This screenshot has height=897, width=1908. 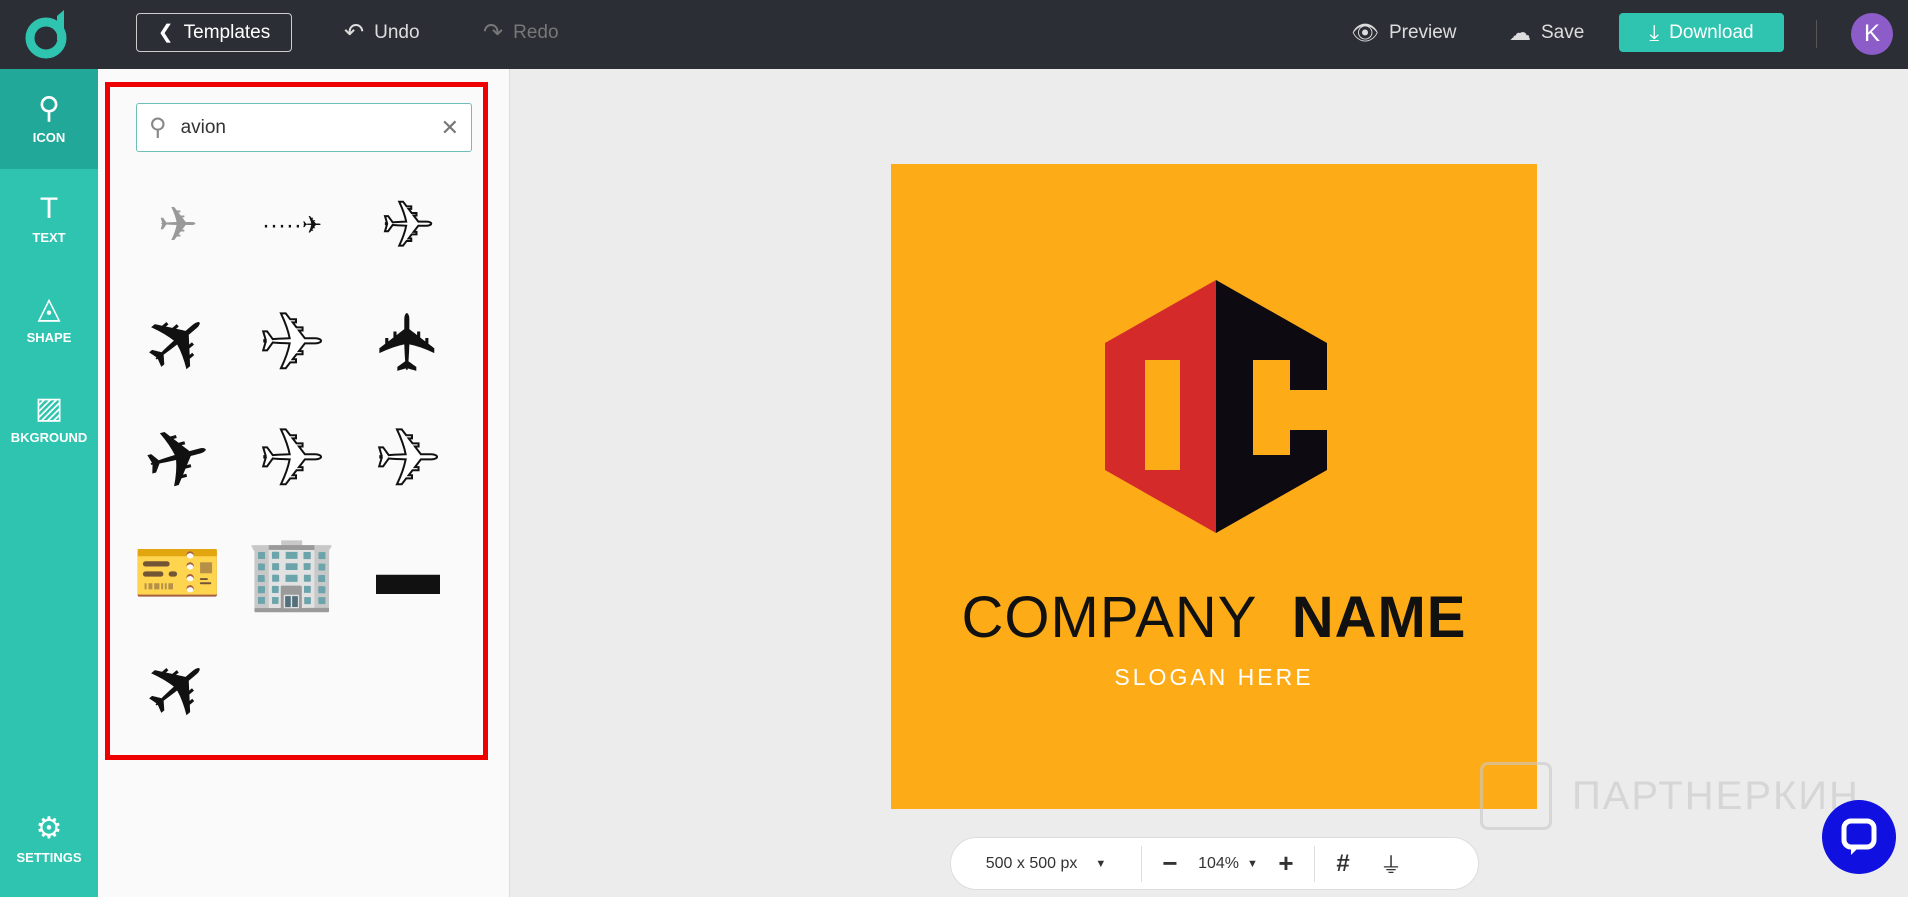 I want to click on company-word: COMPANY, so click(x=1109, y=617).